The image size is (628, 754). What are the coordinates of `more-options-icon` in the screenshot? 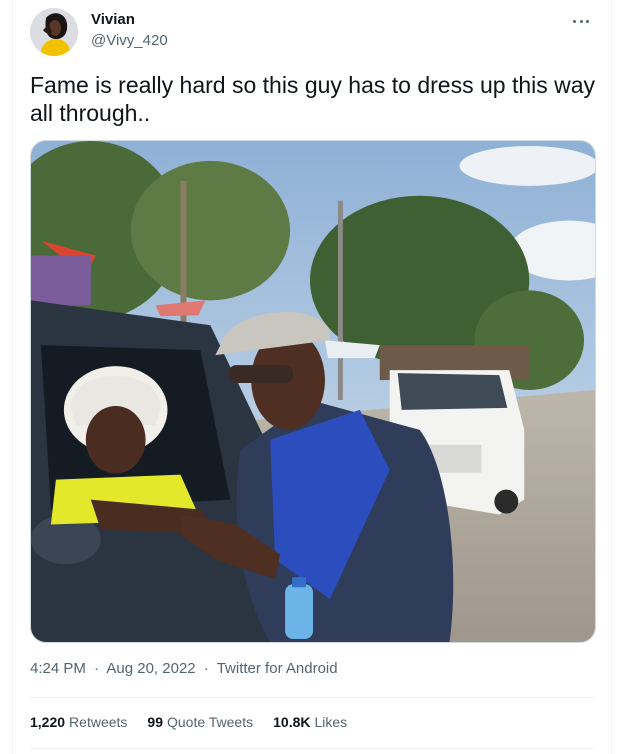 It's located at (581, 21).